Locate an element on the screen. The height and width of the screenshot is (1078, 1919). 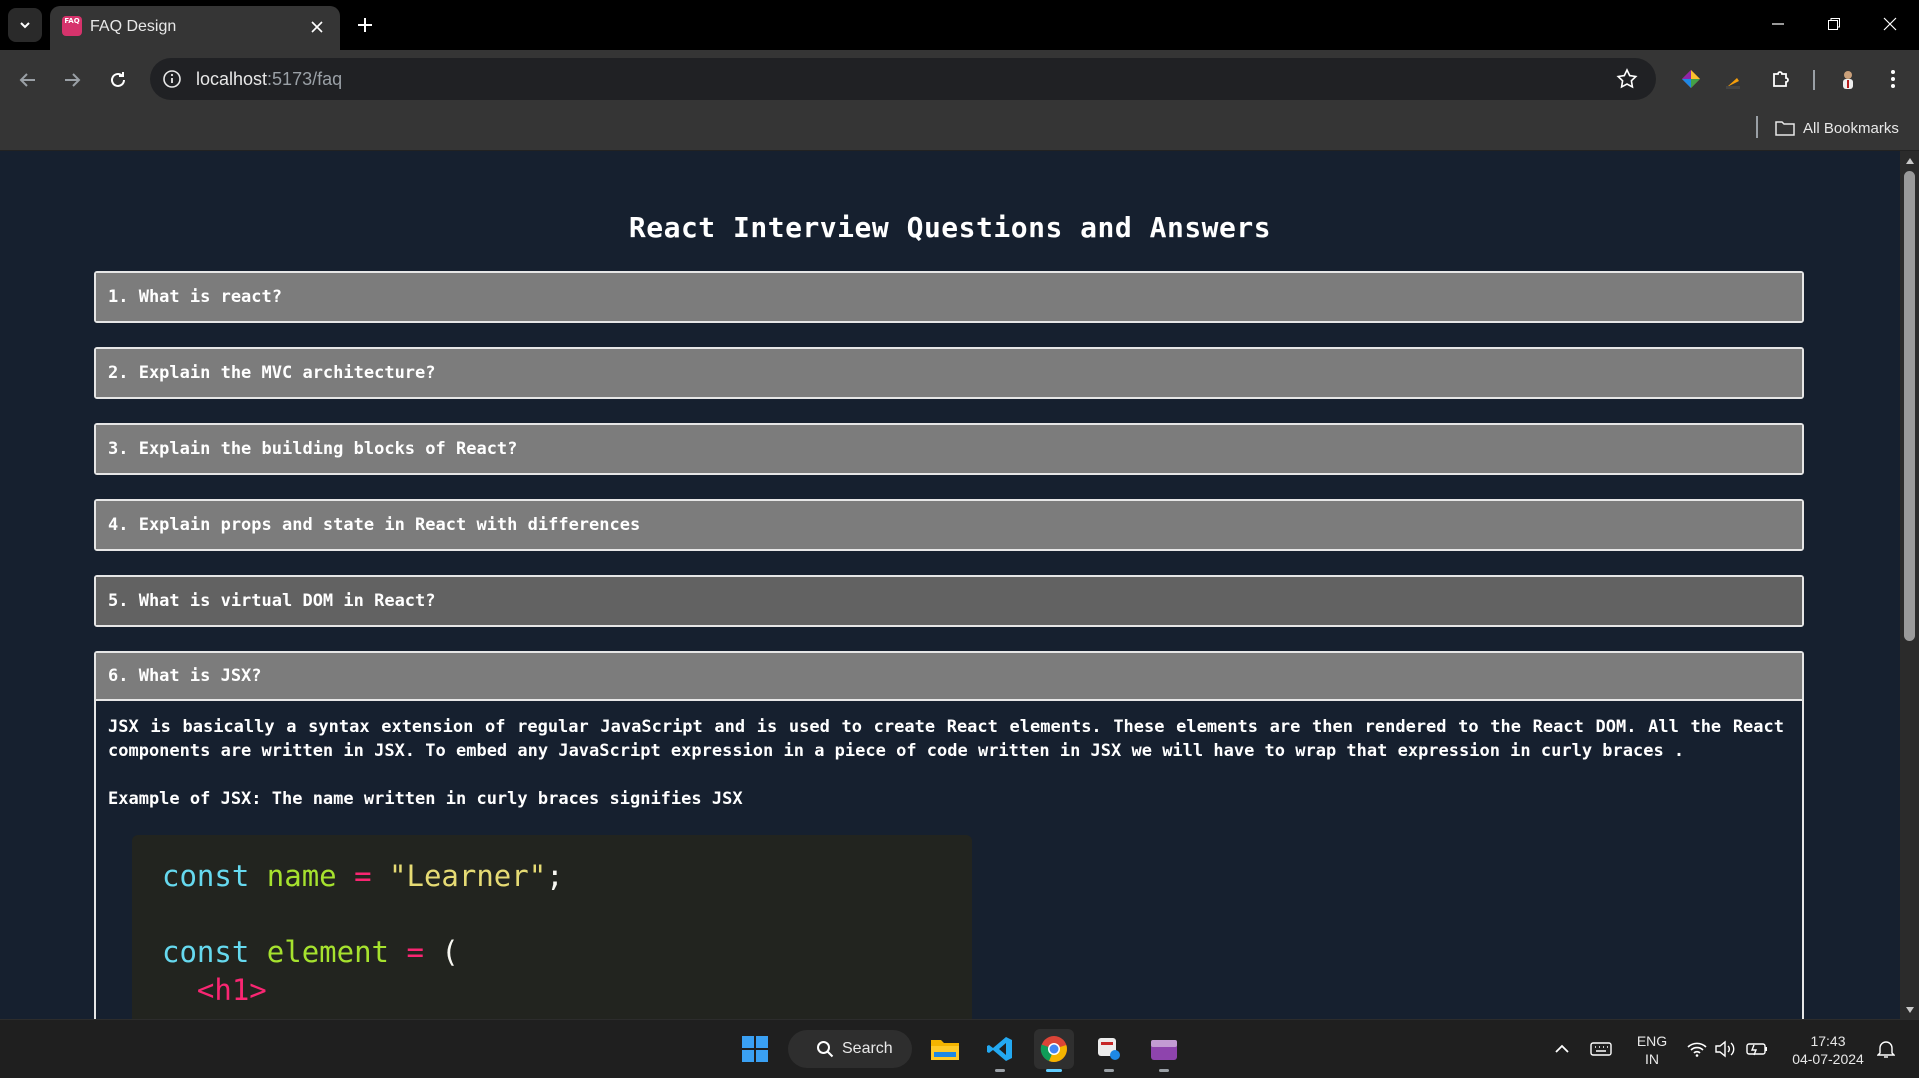
faq-question: 1. What is react? is located at coordinates (949, 297).